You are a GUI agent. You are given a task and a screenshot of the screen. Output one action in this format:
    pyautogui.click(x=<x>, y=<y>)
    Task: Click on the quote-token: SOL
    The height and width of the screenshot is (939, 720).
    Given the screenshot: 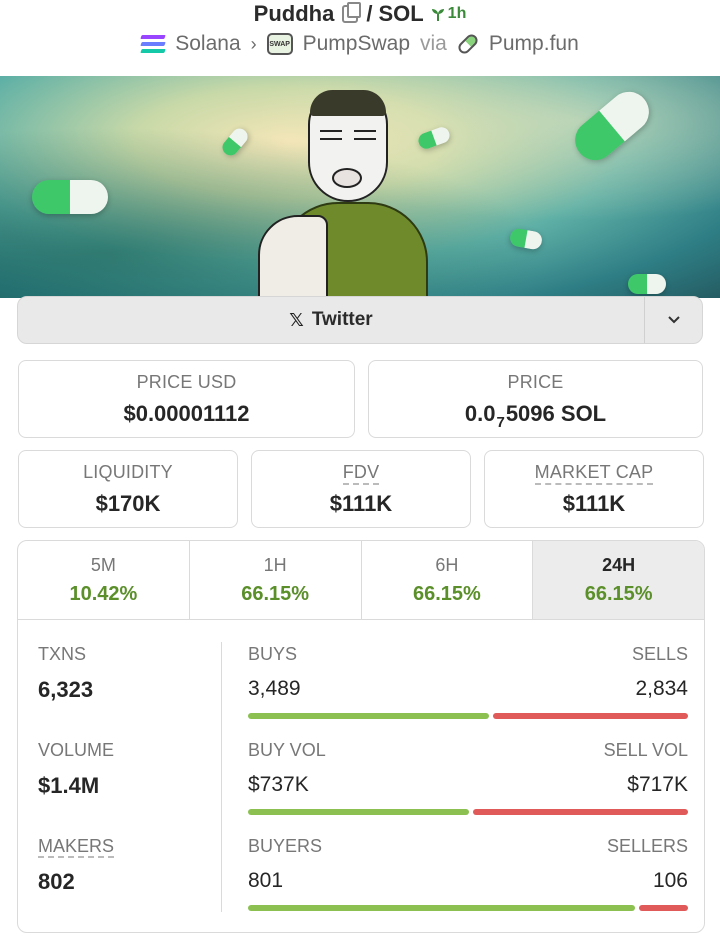 What is the action you would take?
    pyautogui.click(x=401, y=13)
    